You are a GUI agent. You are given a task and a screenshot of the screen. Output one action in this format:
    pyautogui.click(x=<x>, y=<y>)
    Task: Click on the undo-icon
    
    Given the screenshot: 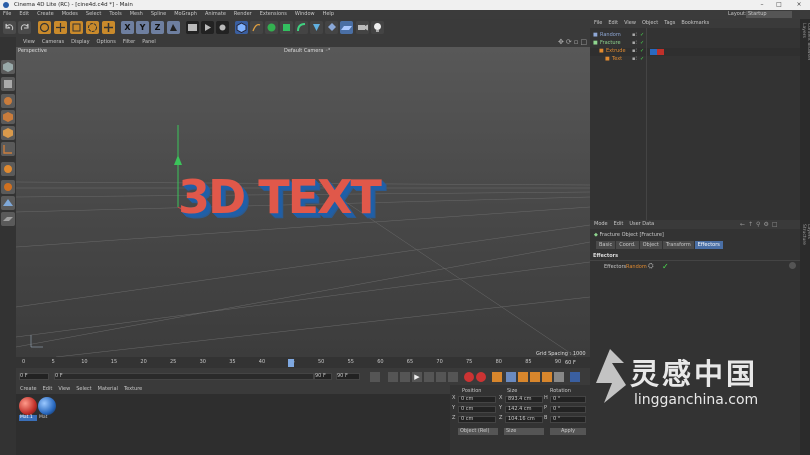 What is the action you would take?
    pyautogui.click(x=9, y=27)
    